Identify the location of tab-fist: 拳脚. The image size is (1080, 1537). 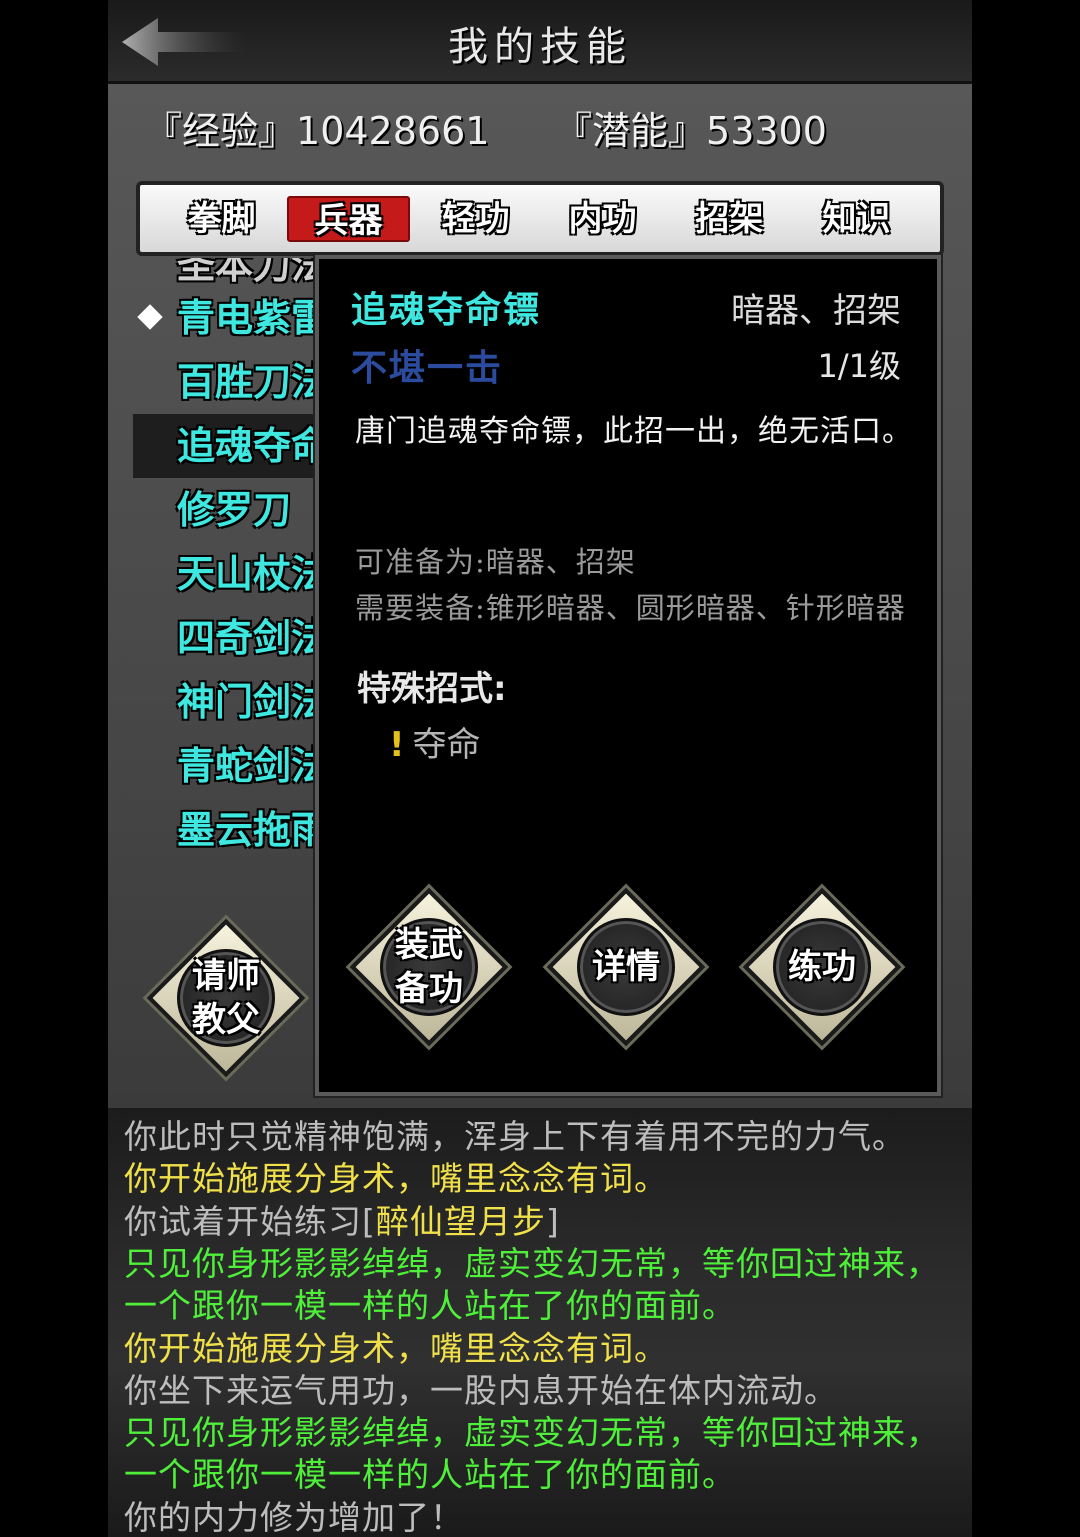
(221, 219).